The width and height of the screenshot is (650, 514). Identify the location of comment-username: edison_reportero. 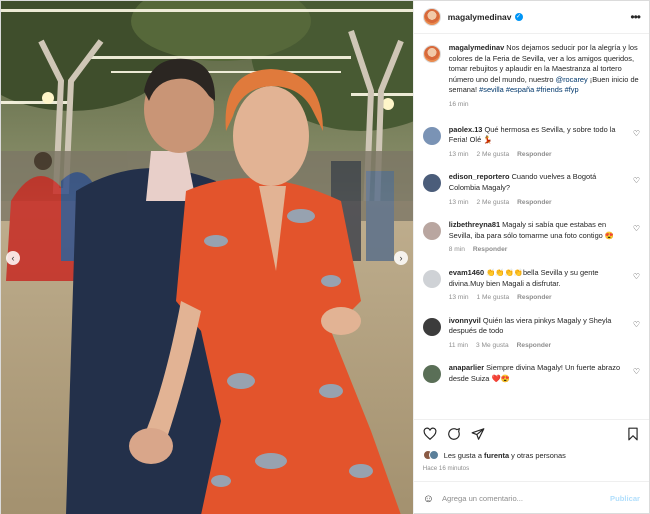
(479, 176).